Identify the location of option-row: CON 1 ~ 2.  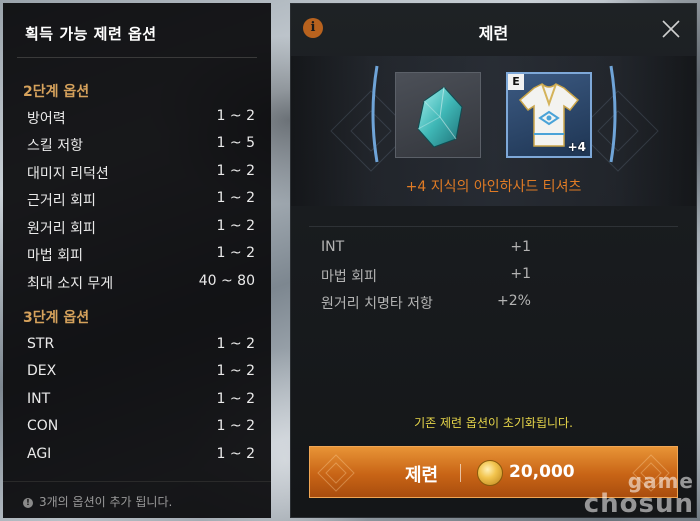
(141, 428).